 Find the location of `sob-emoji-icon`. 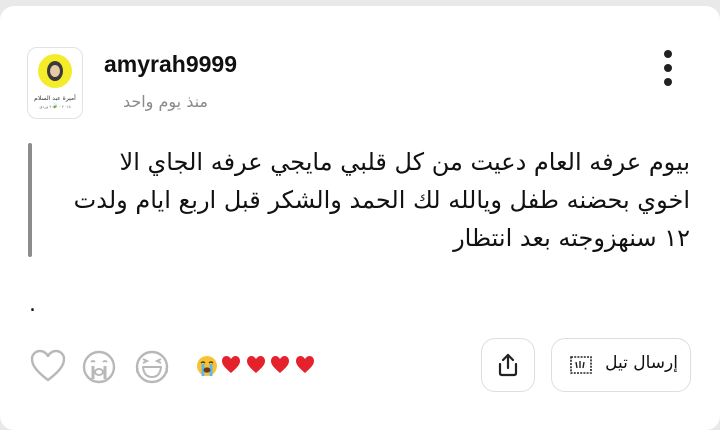

sob-emoji-icon is located at coordinates (207, 366).